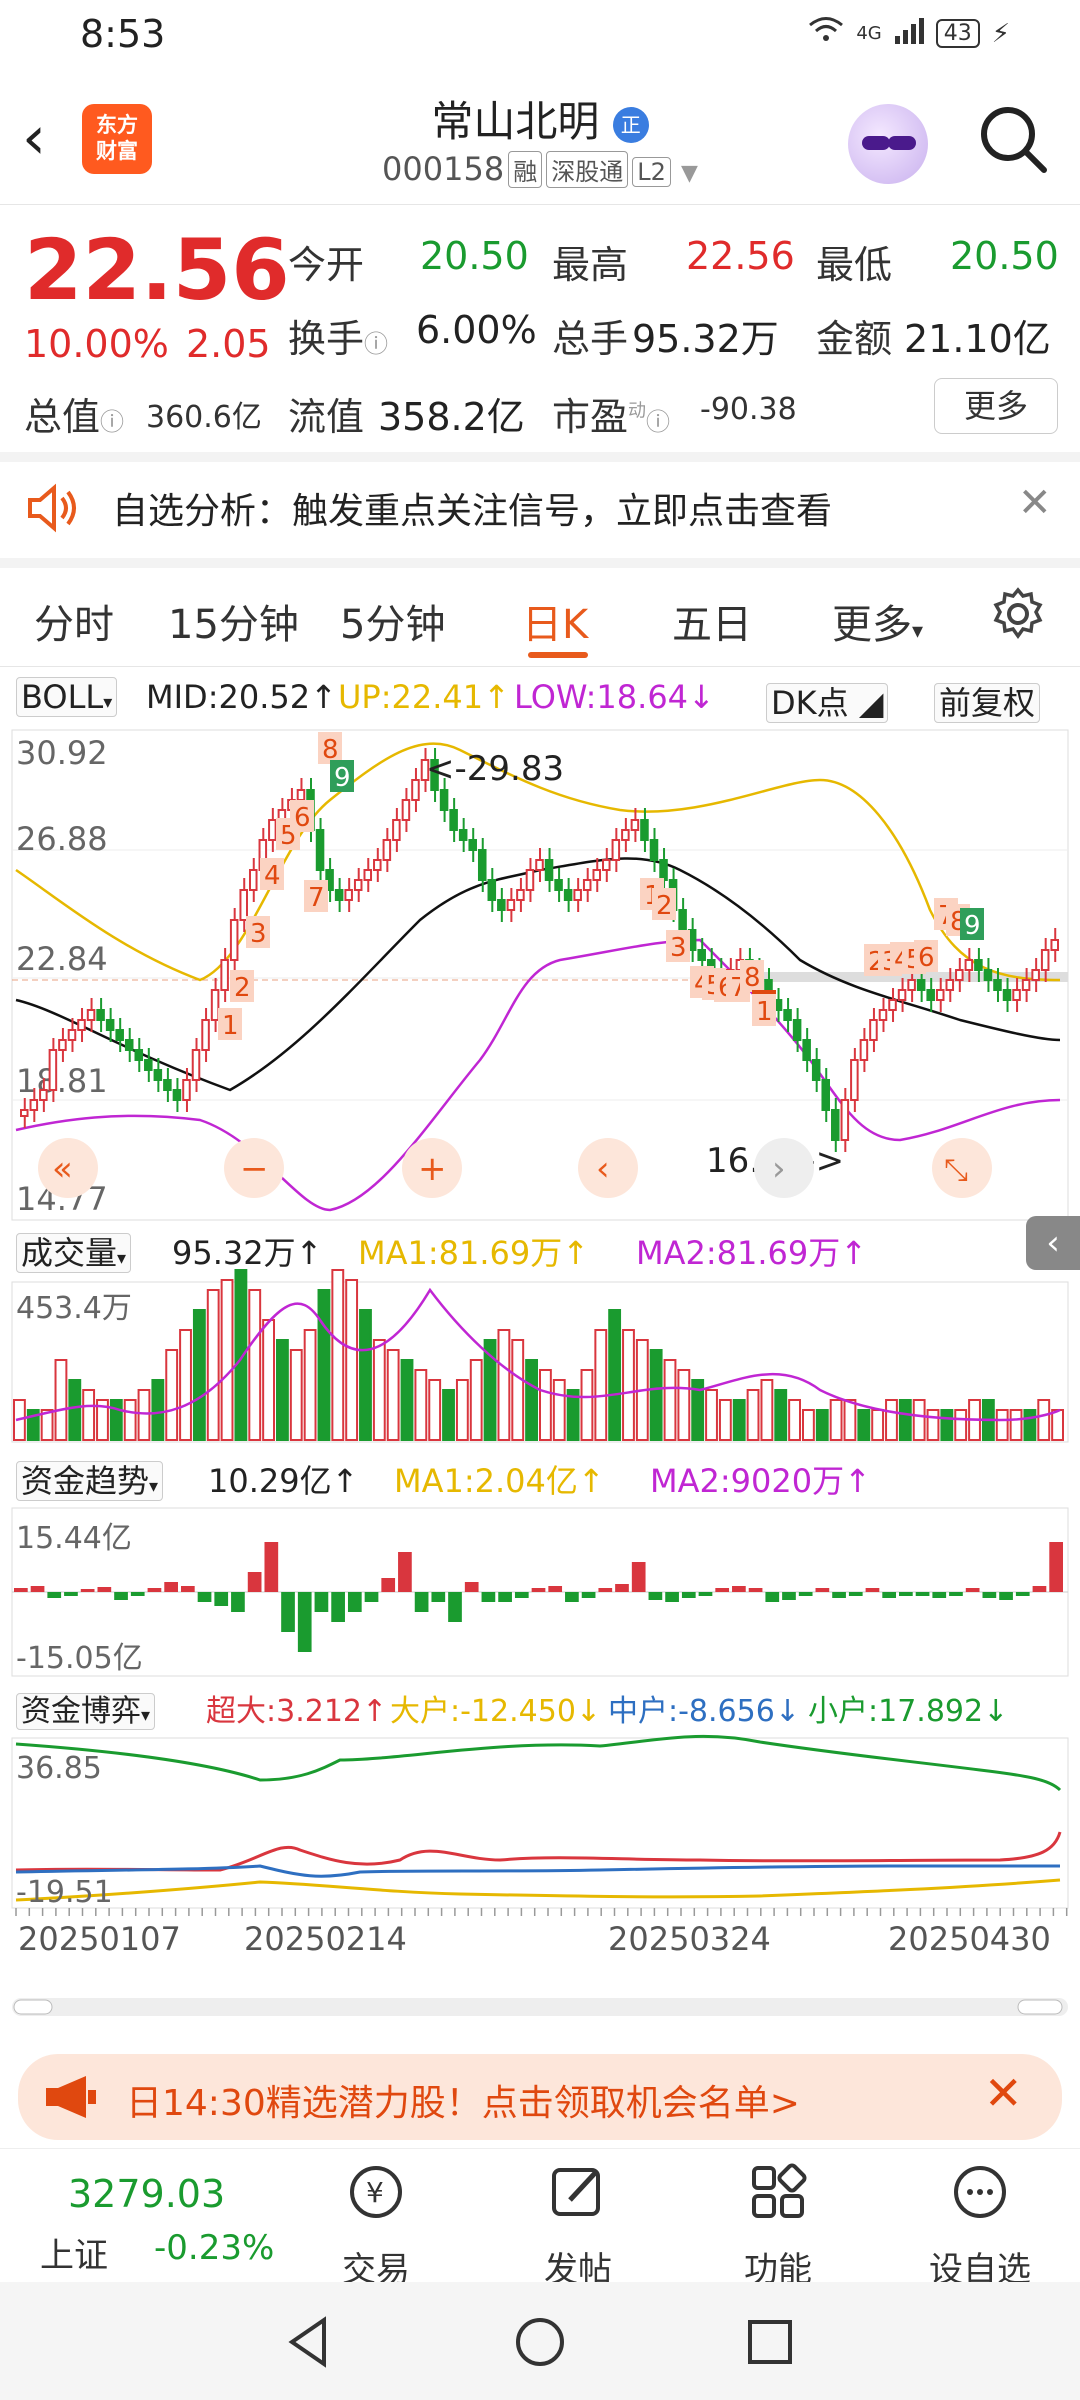 This screenshot has width=1080, height=2400. Describe the element at coordinates (827, 701) in the screenshot. I see `dk-point-toggle: DK点 ◢` at that location.